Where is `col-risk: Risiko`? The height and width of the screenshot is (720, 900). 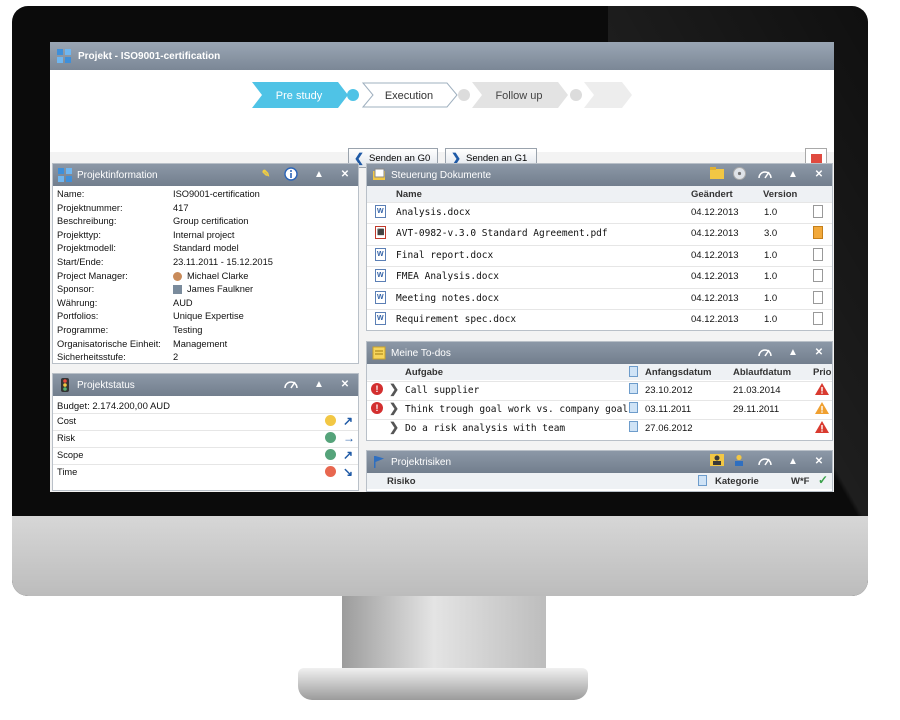 col-risk: Risiko is located at coordinates (401, 481).